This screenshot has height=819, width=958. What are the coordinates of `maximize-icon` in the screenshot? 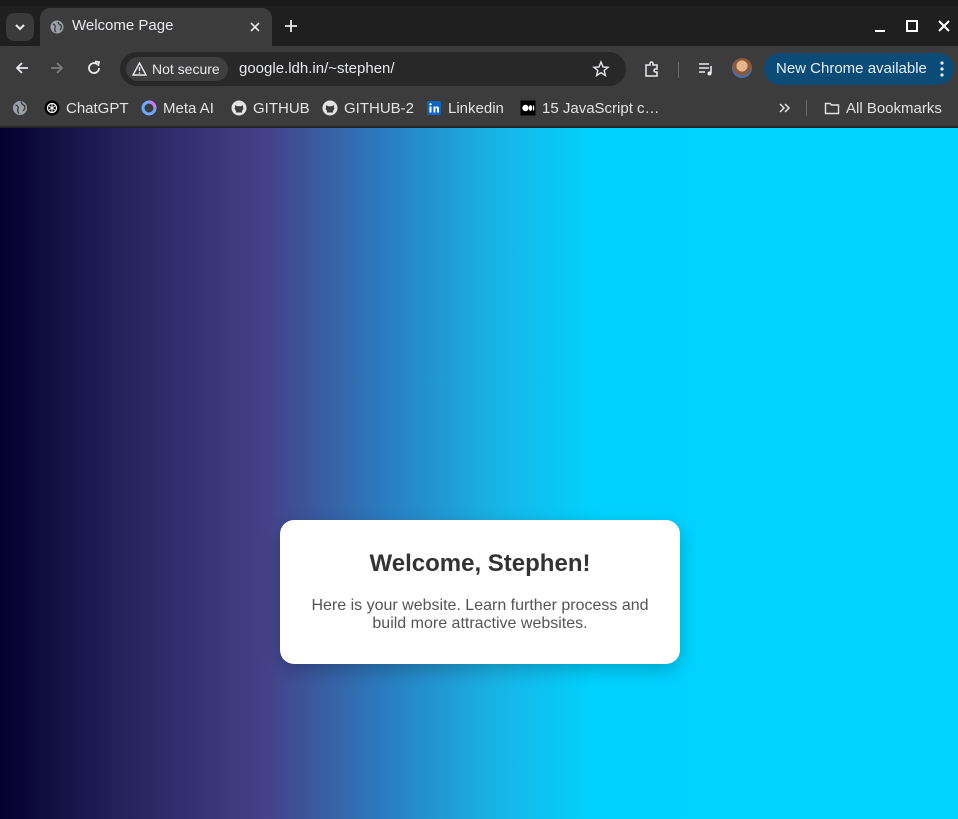 It's located at (912, 26).